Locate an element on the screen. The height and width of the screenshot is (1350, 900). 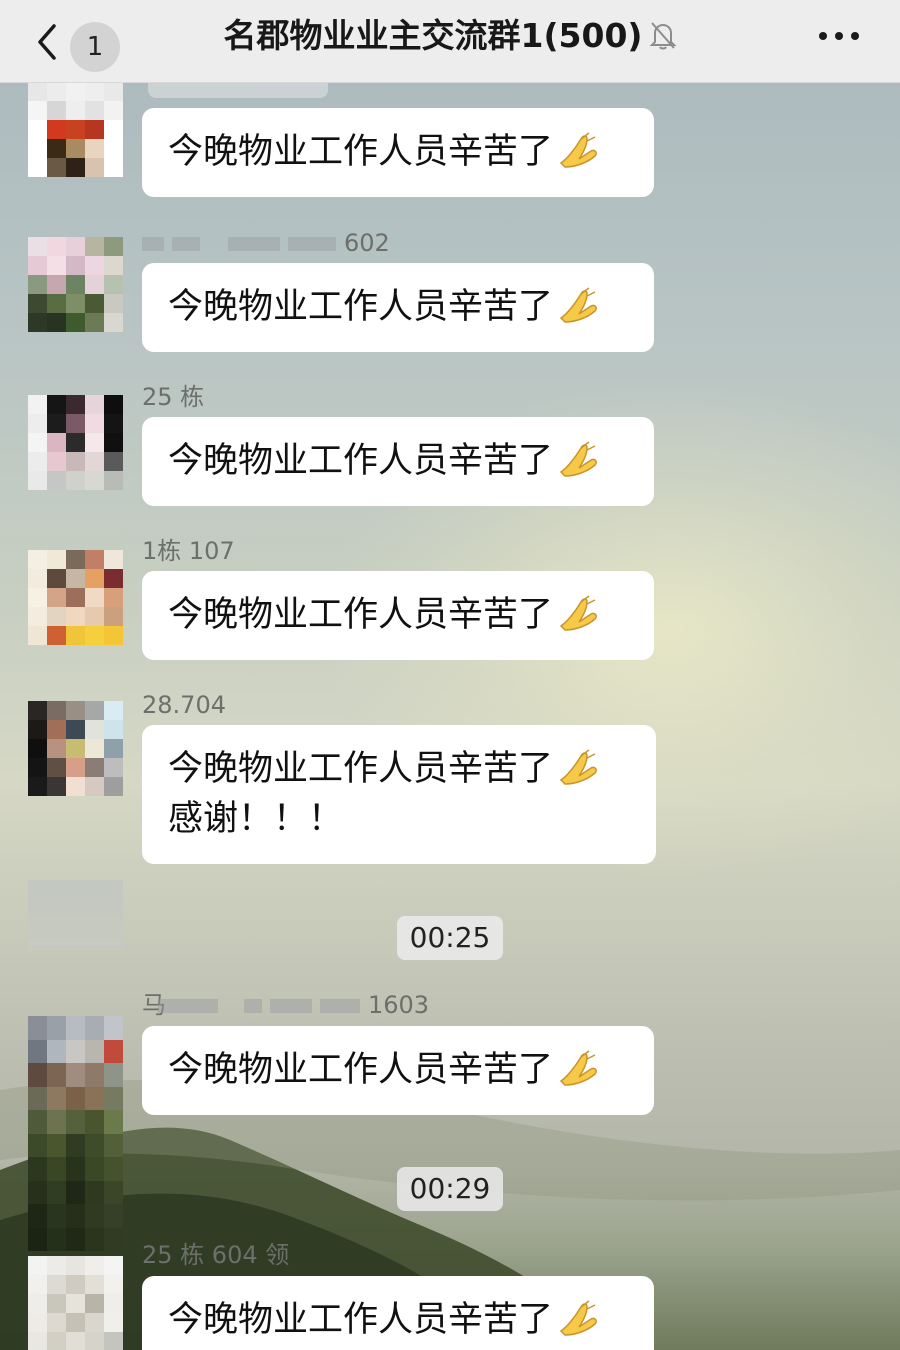
back-button: 1 is located at coordinates (78, 43).